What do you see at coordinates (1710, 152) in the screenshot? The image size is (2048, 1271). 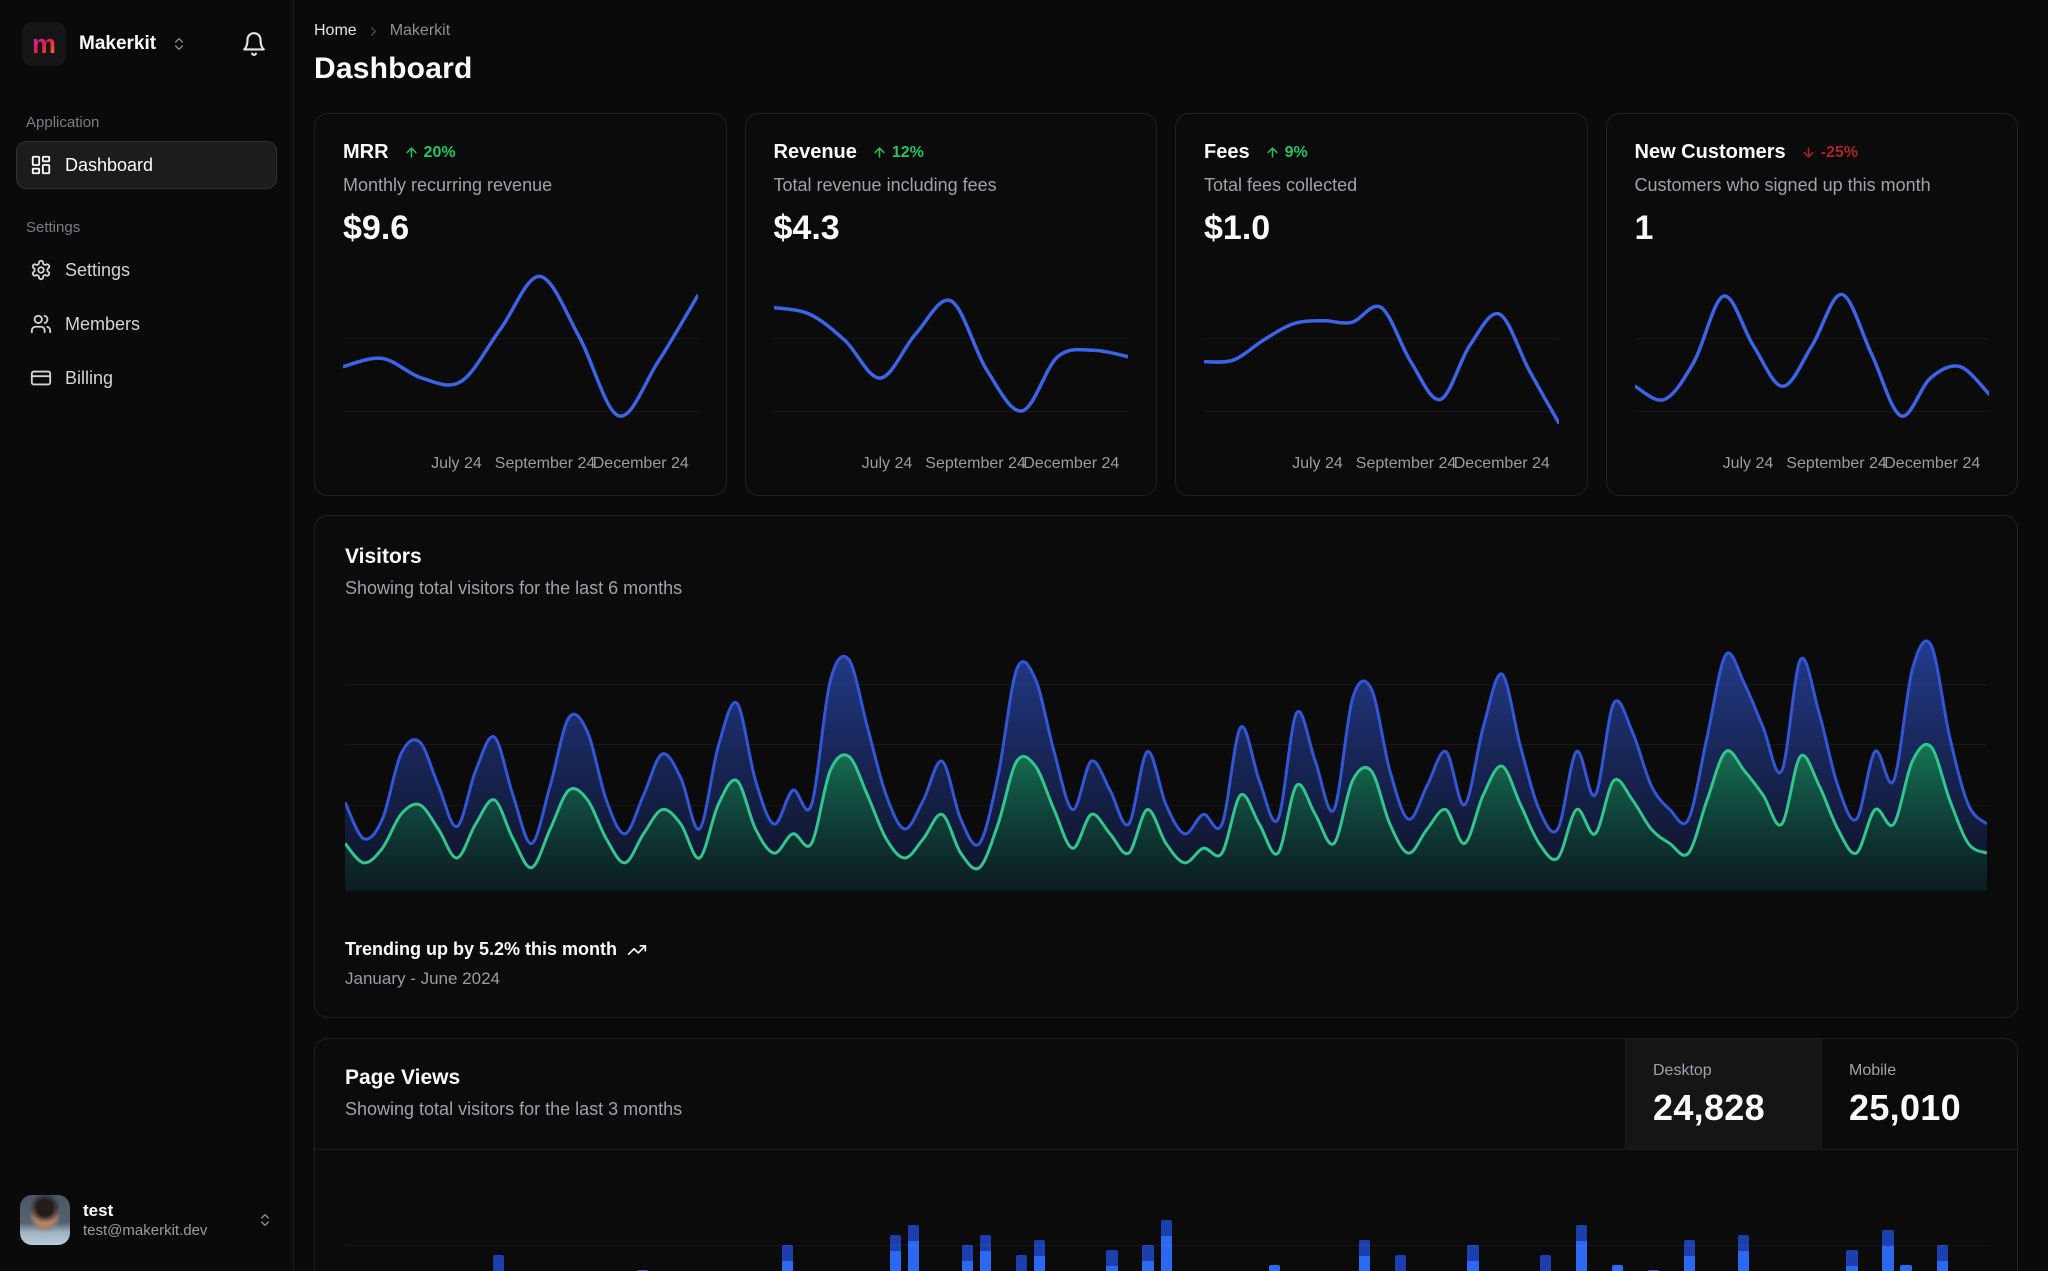 I see `stat-title: New Customers` at bounding box center [1710, 152].